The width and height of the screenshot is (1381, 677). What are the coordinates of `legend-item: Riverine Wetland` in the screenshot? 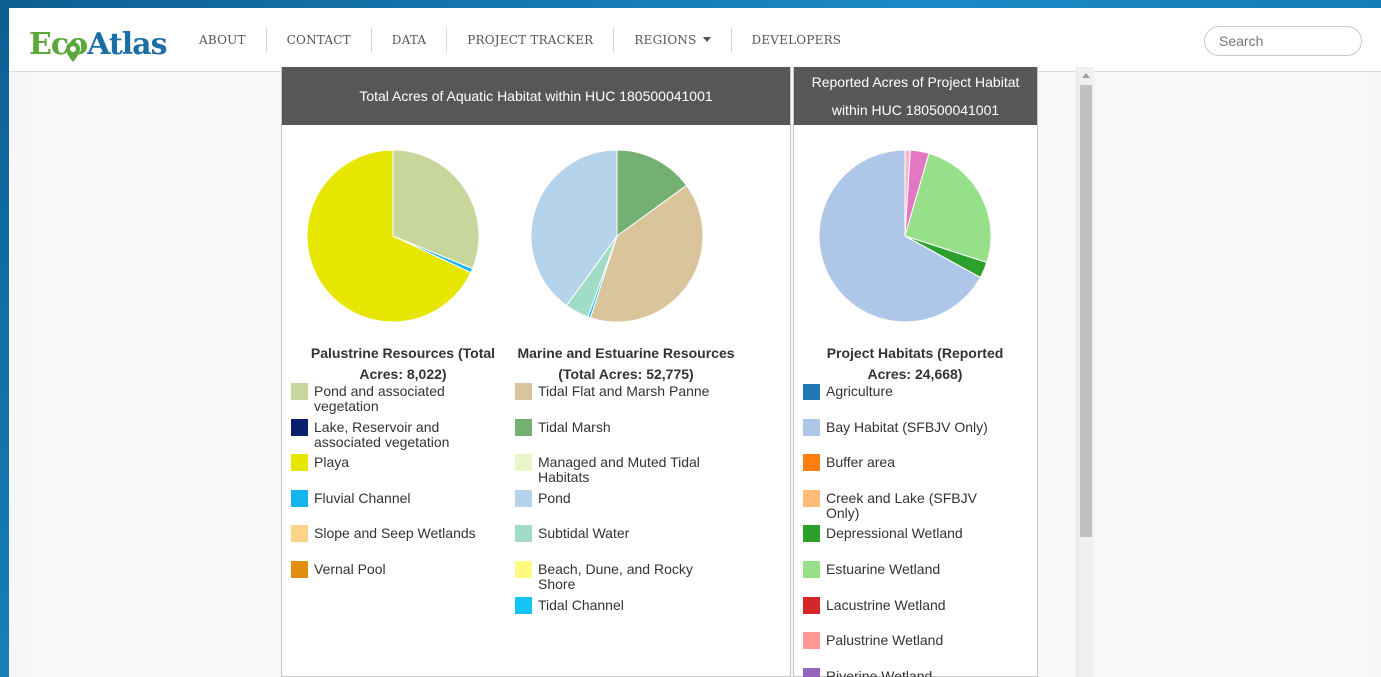 It's located at (905, 672).